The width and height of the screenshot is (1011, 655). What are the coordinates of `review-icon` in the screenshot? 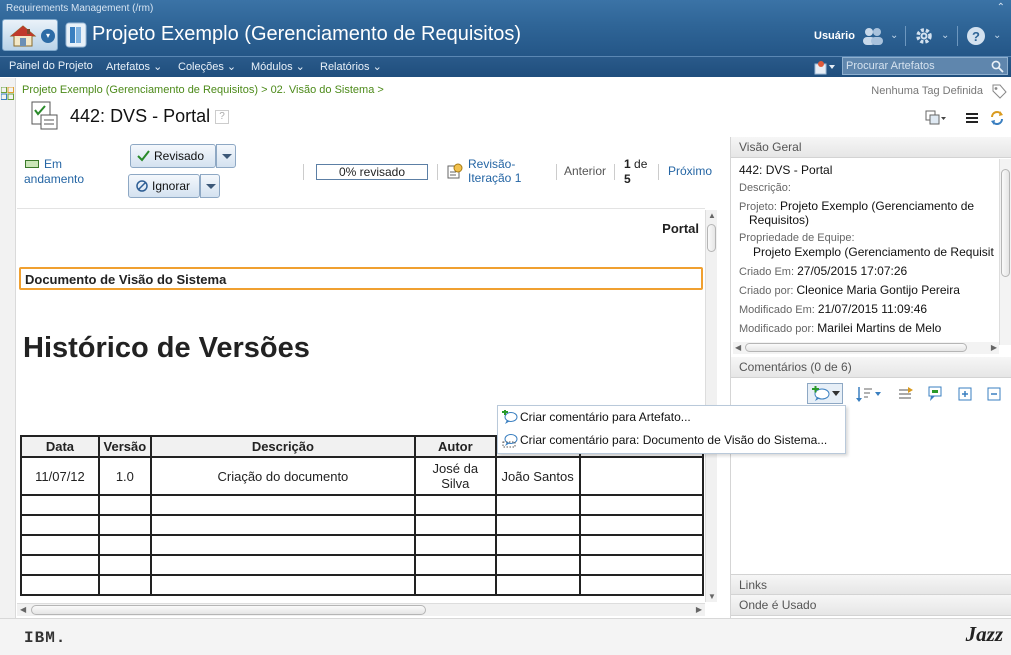 It's located at (455, 171).